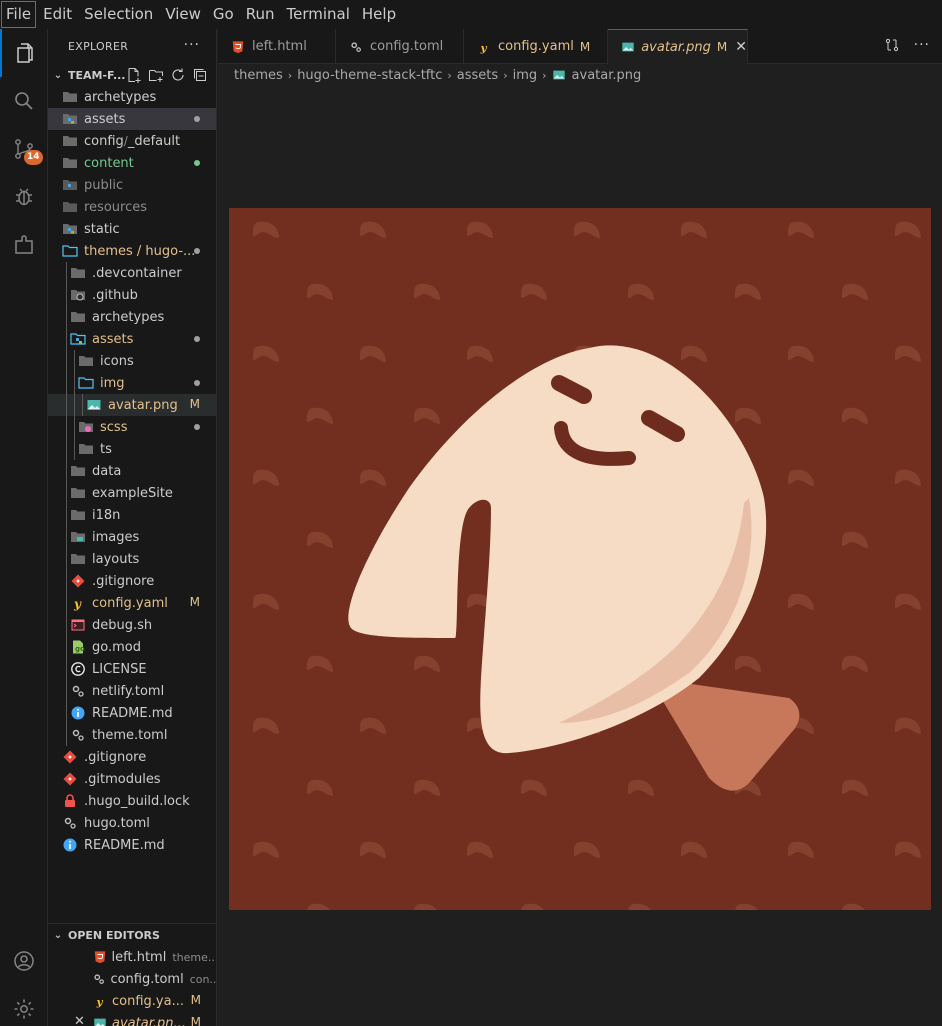 This screenshot has height=1026, width=942. I want to click on tree-item-i18n: i18n, so click(132, 515).